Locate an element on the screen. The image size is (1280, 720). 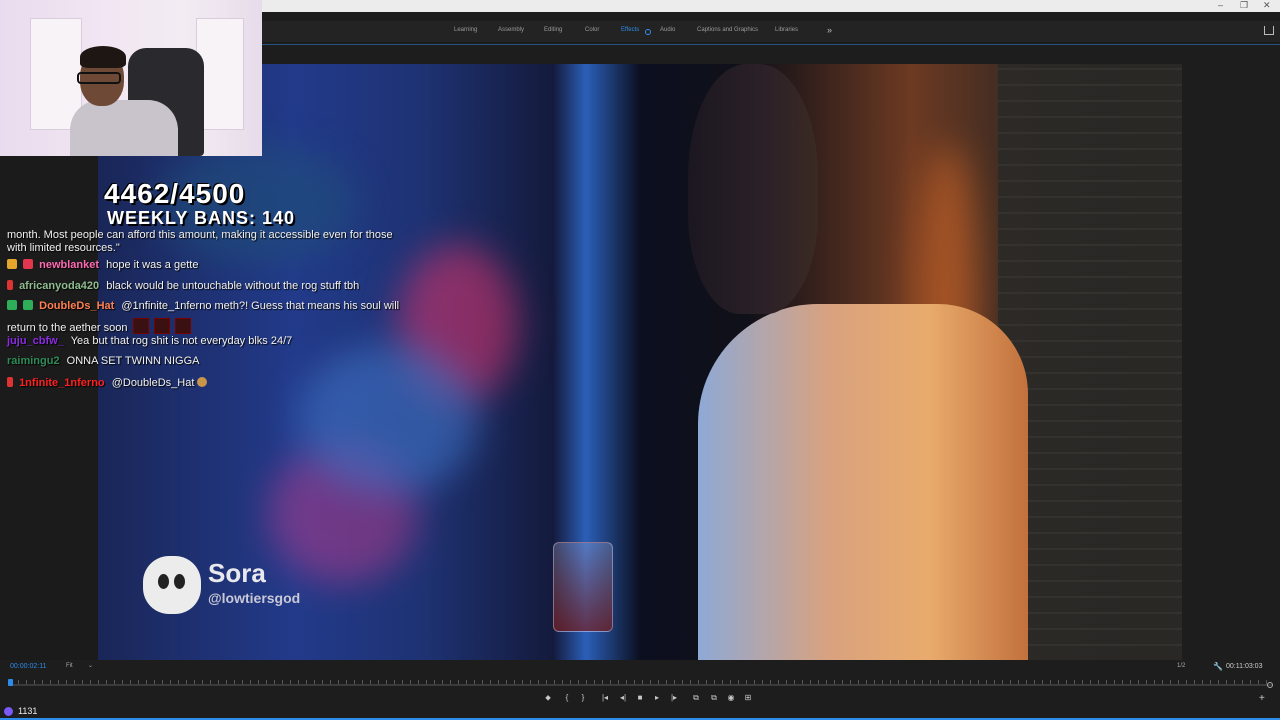
viewer-count: 1131 is located at coordinates (28, 711).